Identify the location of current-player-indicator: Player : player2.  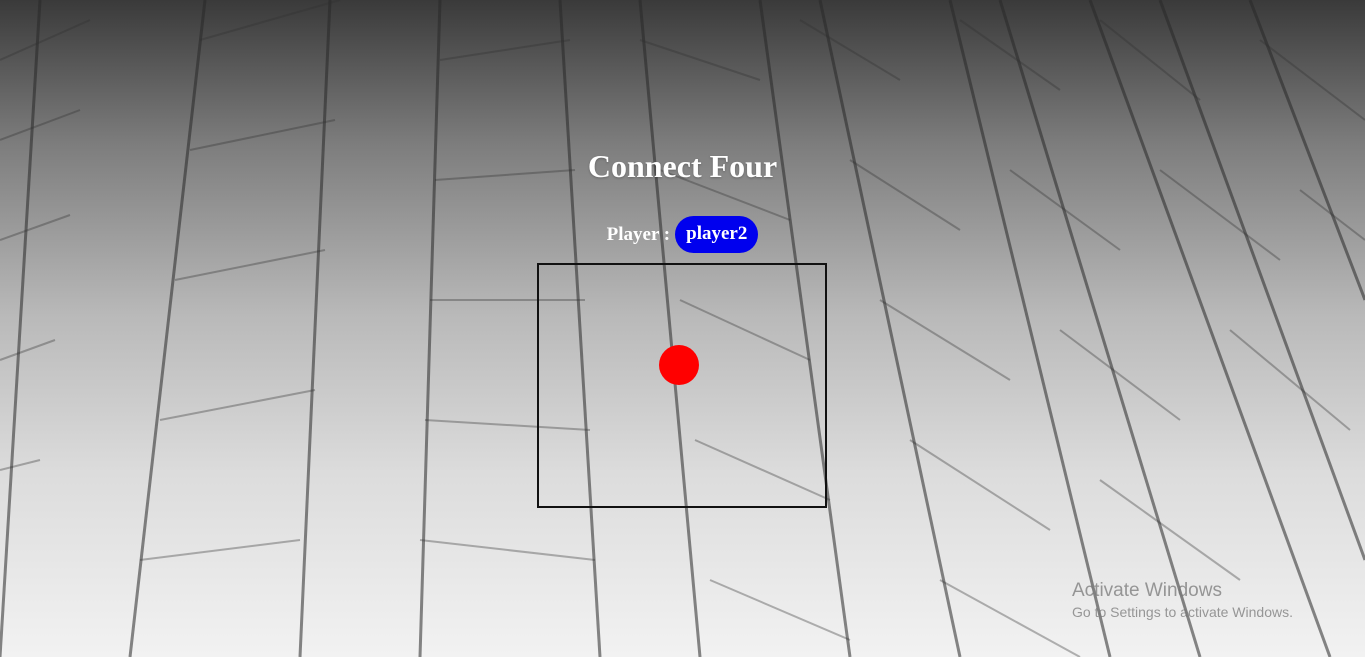
(682, 234).